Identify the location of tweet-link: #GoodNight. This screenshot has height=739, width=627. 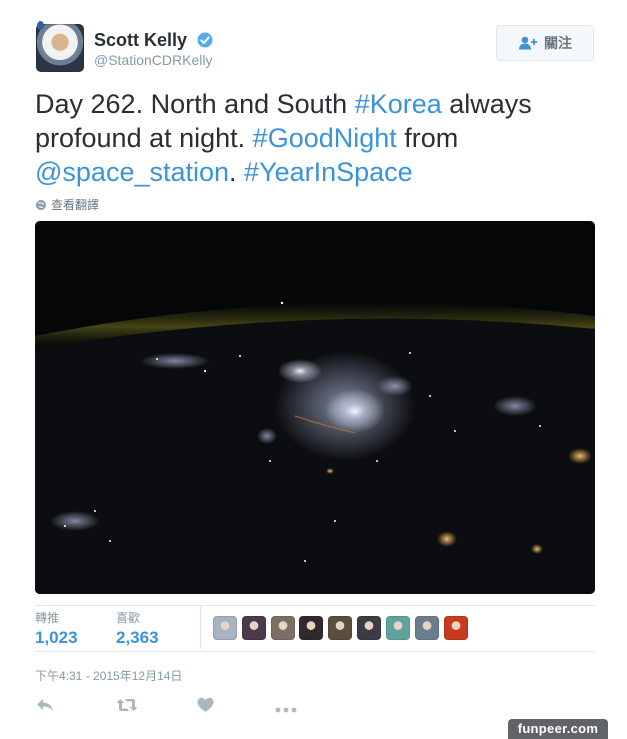
(325, 138).